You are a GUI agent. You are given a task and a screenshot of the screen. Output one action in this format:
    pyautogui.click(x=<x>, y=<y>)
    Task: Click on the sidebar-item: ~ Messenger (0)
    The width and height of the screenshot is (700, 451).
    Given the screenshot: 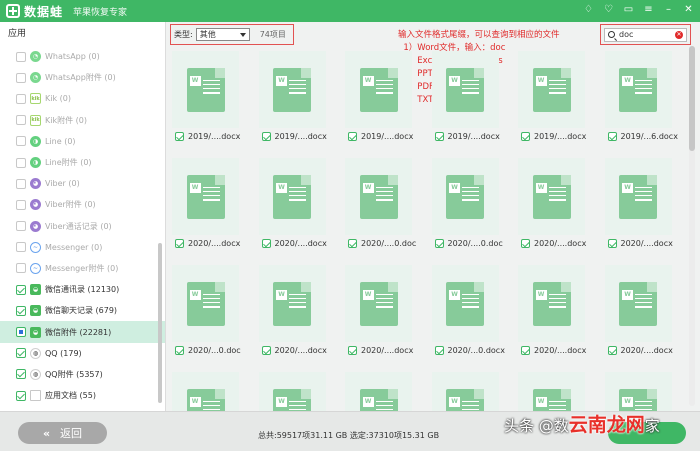 What is the action you would take?
    pyautogui.click(x=82, y=247)
    